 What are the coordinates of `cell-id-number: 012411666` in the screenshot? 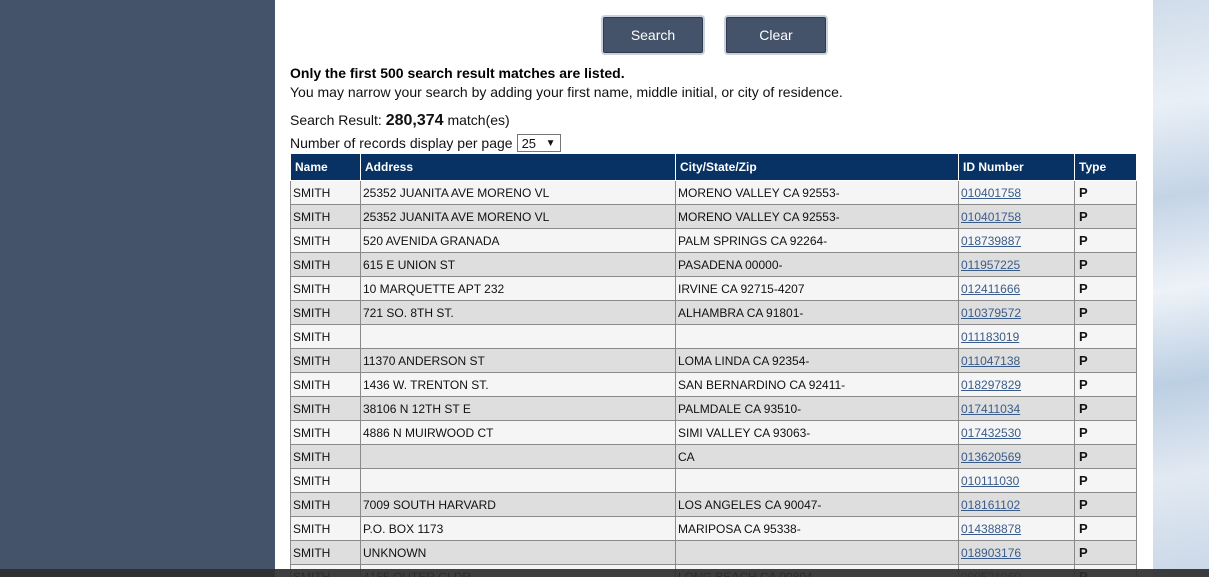 It's located at (1016, 288).